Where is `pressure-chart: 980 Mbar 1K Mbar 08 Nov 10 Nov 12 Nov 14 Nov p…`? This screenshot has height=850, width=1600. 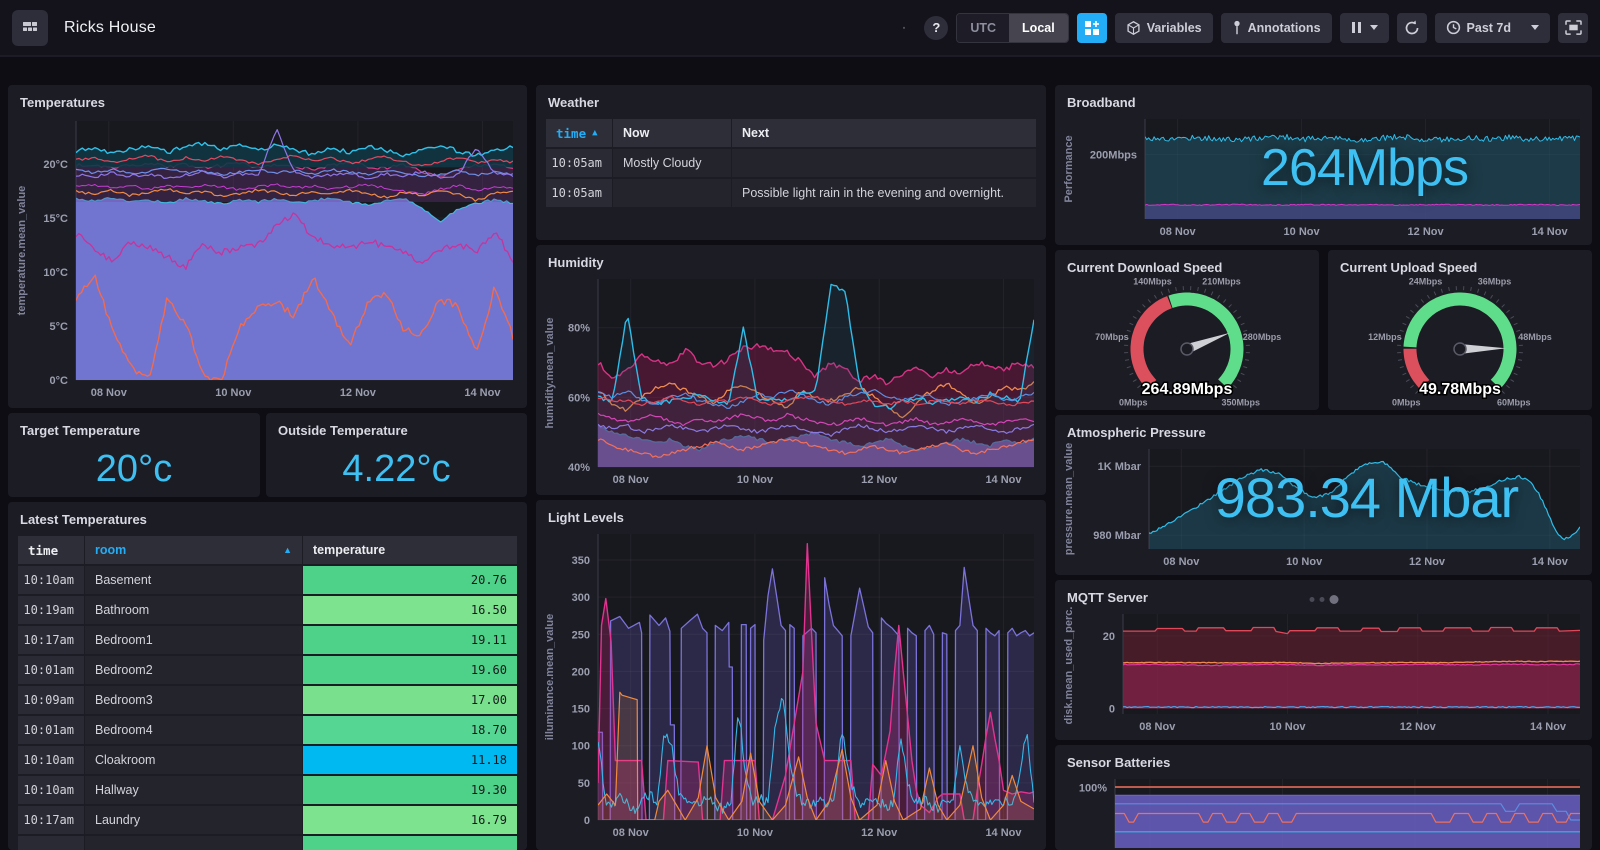
pressure-chart: 980 Mbar 1K Mbar 08 Nov 10 Nov 12 Nov 14 Nov p… is located at coordinates (1323, 506).